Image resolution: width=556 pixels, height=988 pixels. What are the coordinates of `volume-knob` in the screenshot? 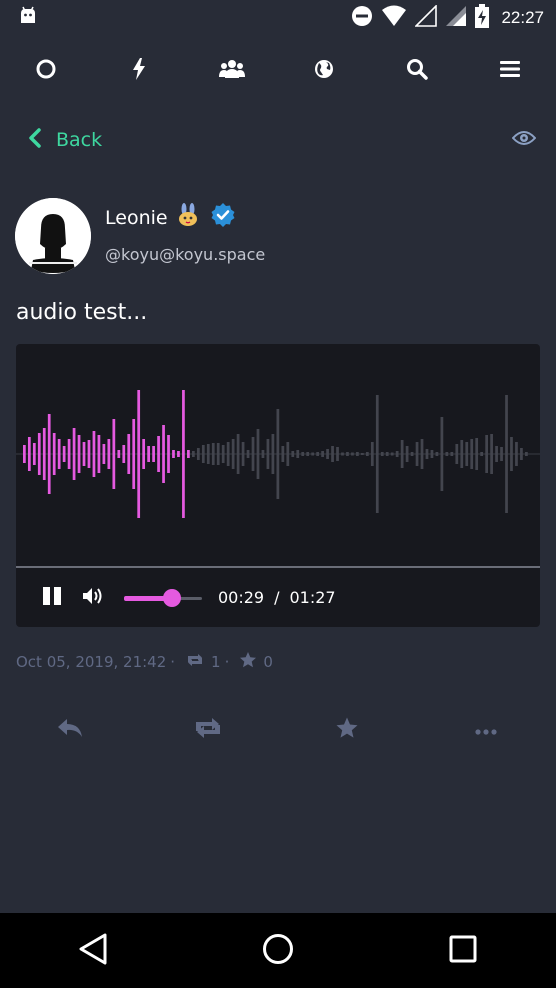 It's located at (172, 597).